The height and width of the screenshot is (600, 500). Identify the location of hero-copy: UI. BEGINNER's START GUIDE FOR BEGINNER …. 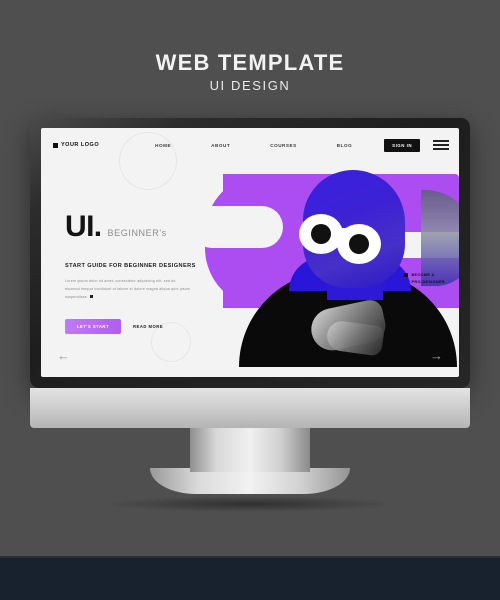
(140, 272).